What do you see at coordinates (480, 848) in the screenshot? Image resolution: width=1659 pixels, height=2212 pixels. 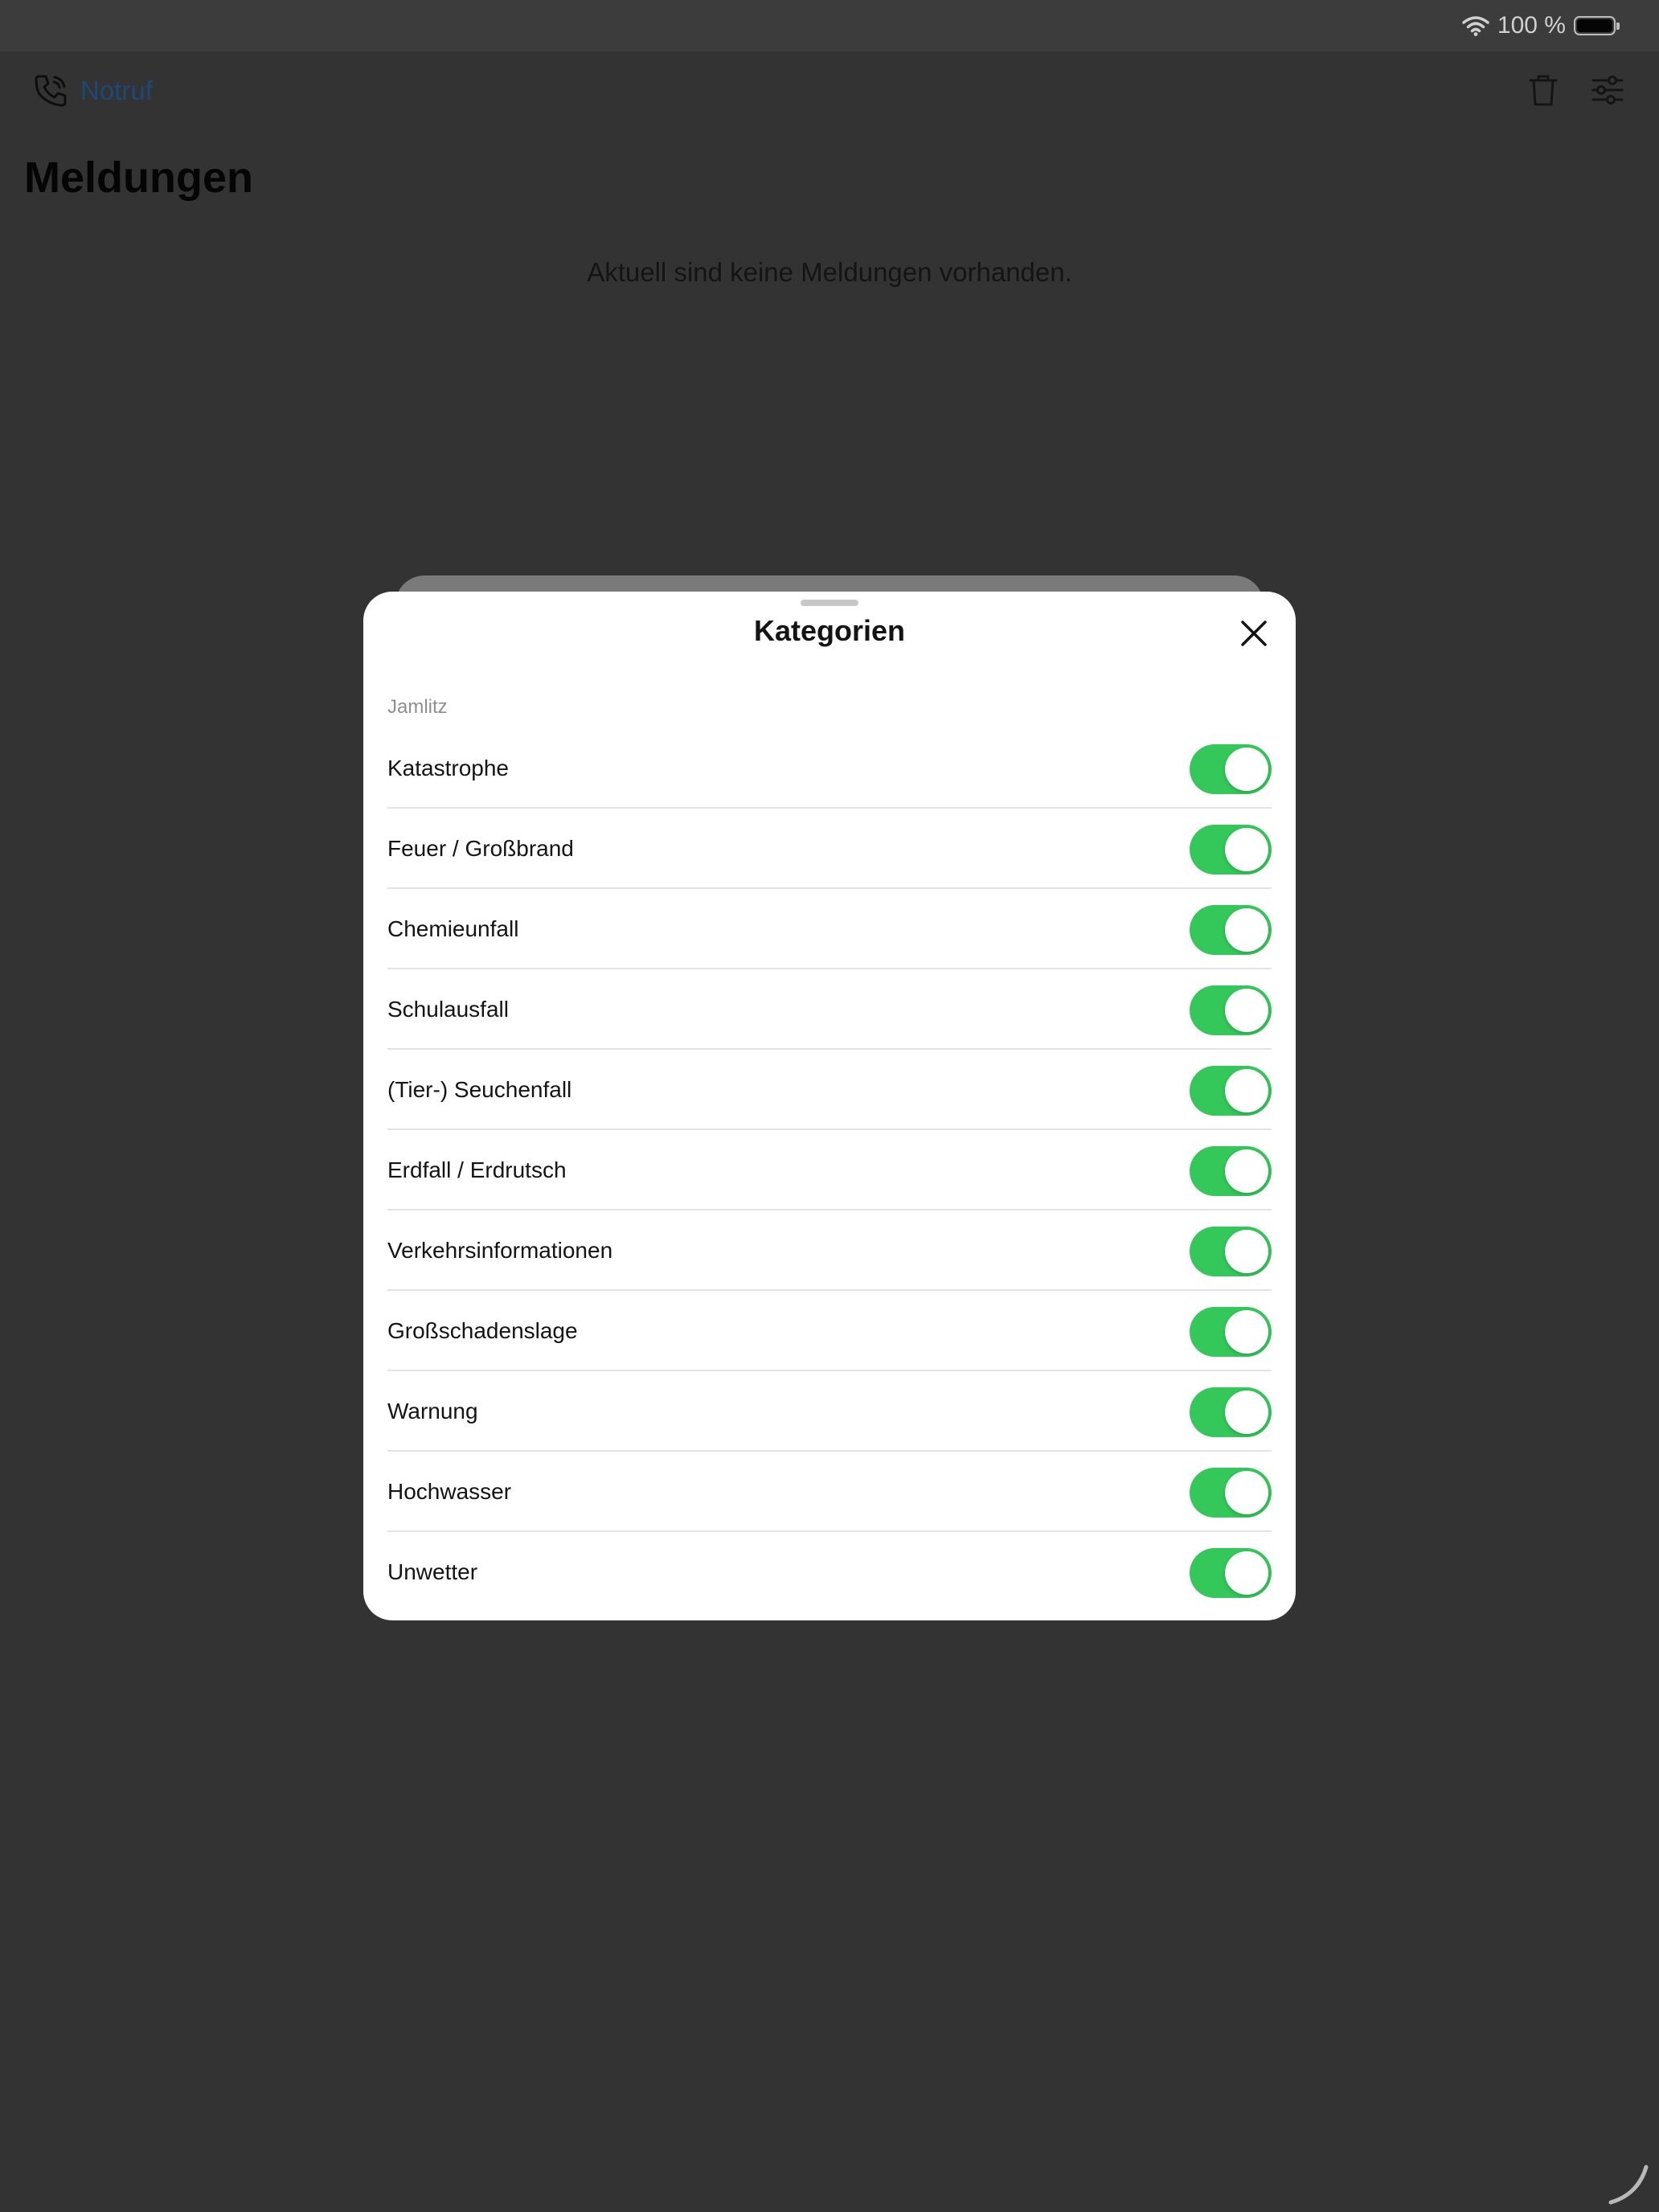 I see `category-label: Feuer / Großbrand` at bounding box center [480, 848].